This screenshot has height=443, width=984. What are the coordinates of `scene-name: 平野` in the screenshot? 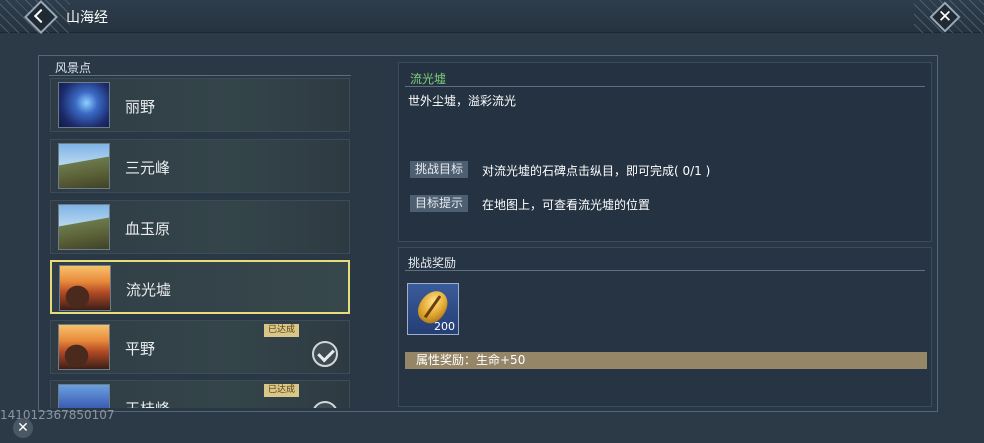 It's located at (140, 349).